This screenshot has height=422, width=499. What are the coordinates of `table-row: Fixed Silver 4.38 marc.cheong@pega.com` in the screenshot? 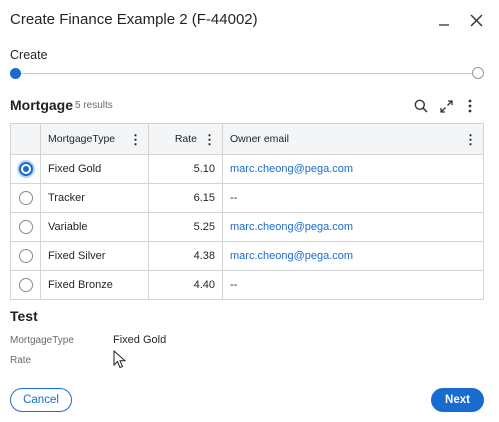 It's located at (247, 256).